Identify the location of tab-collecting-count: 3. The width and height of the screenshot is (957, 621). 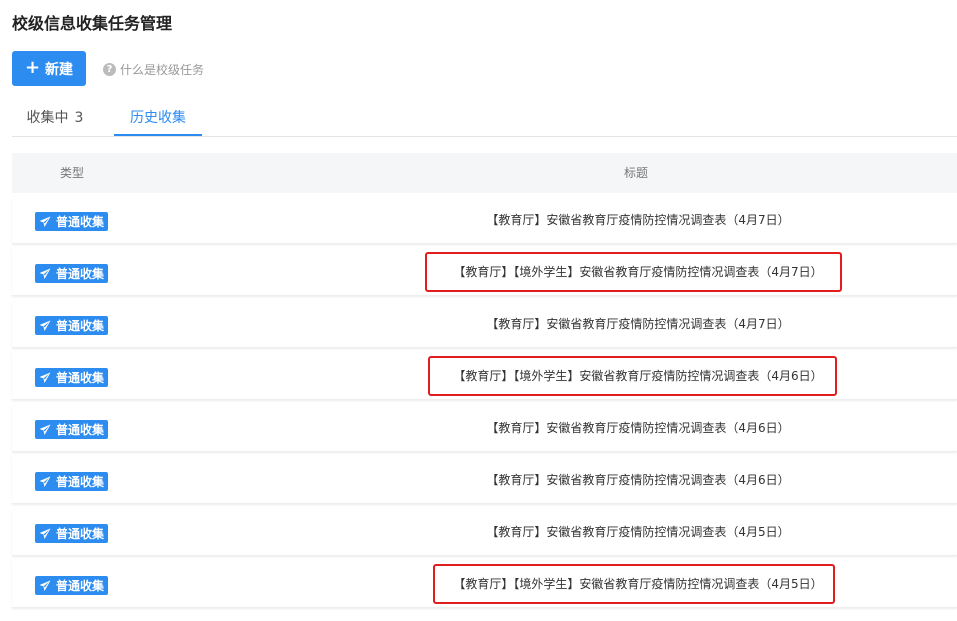
(79, 118).